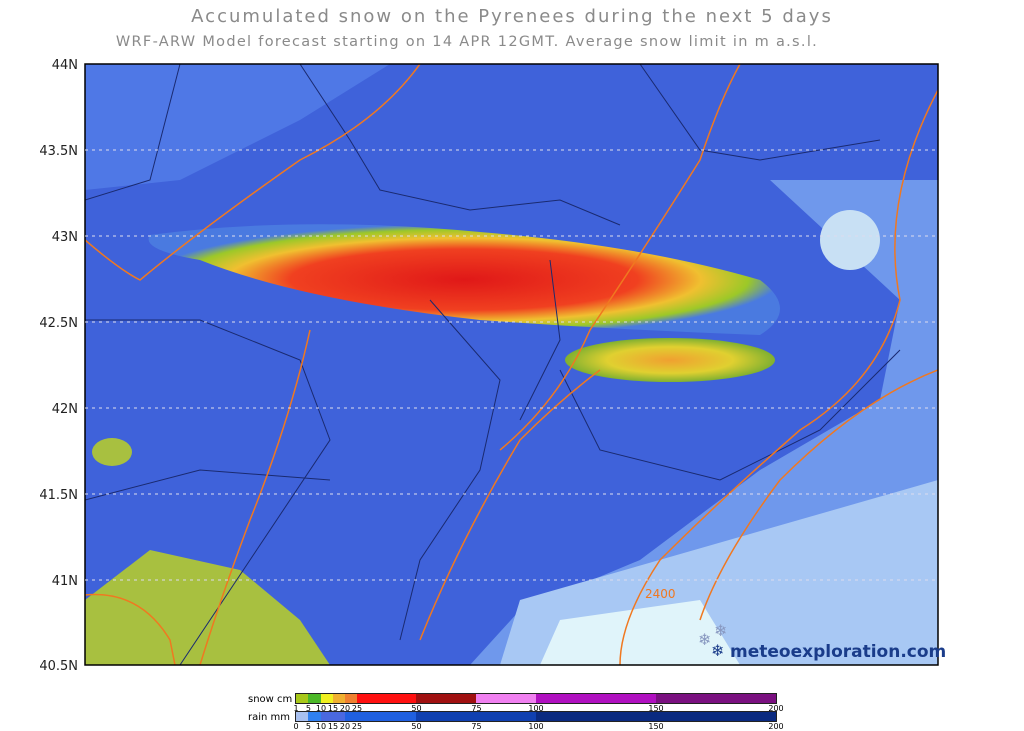  What do you see at coordinates (850, 240) in the screenshot?
I see `light-patch` at bounding box center [850, 240].